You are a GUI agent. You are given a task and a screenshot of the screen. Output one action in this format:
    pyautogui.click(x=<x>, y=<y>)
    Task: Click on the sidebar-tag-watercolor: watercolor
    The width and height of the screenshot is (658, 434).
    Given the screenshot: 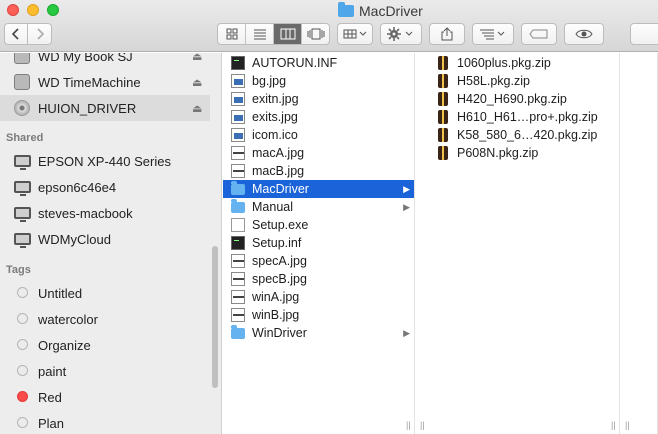 What is the action you would take?
    pyautogui.click(x=105, y=319)
    